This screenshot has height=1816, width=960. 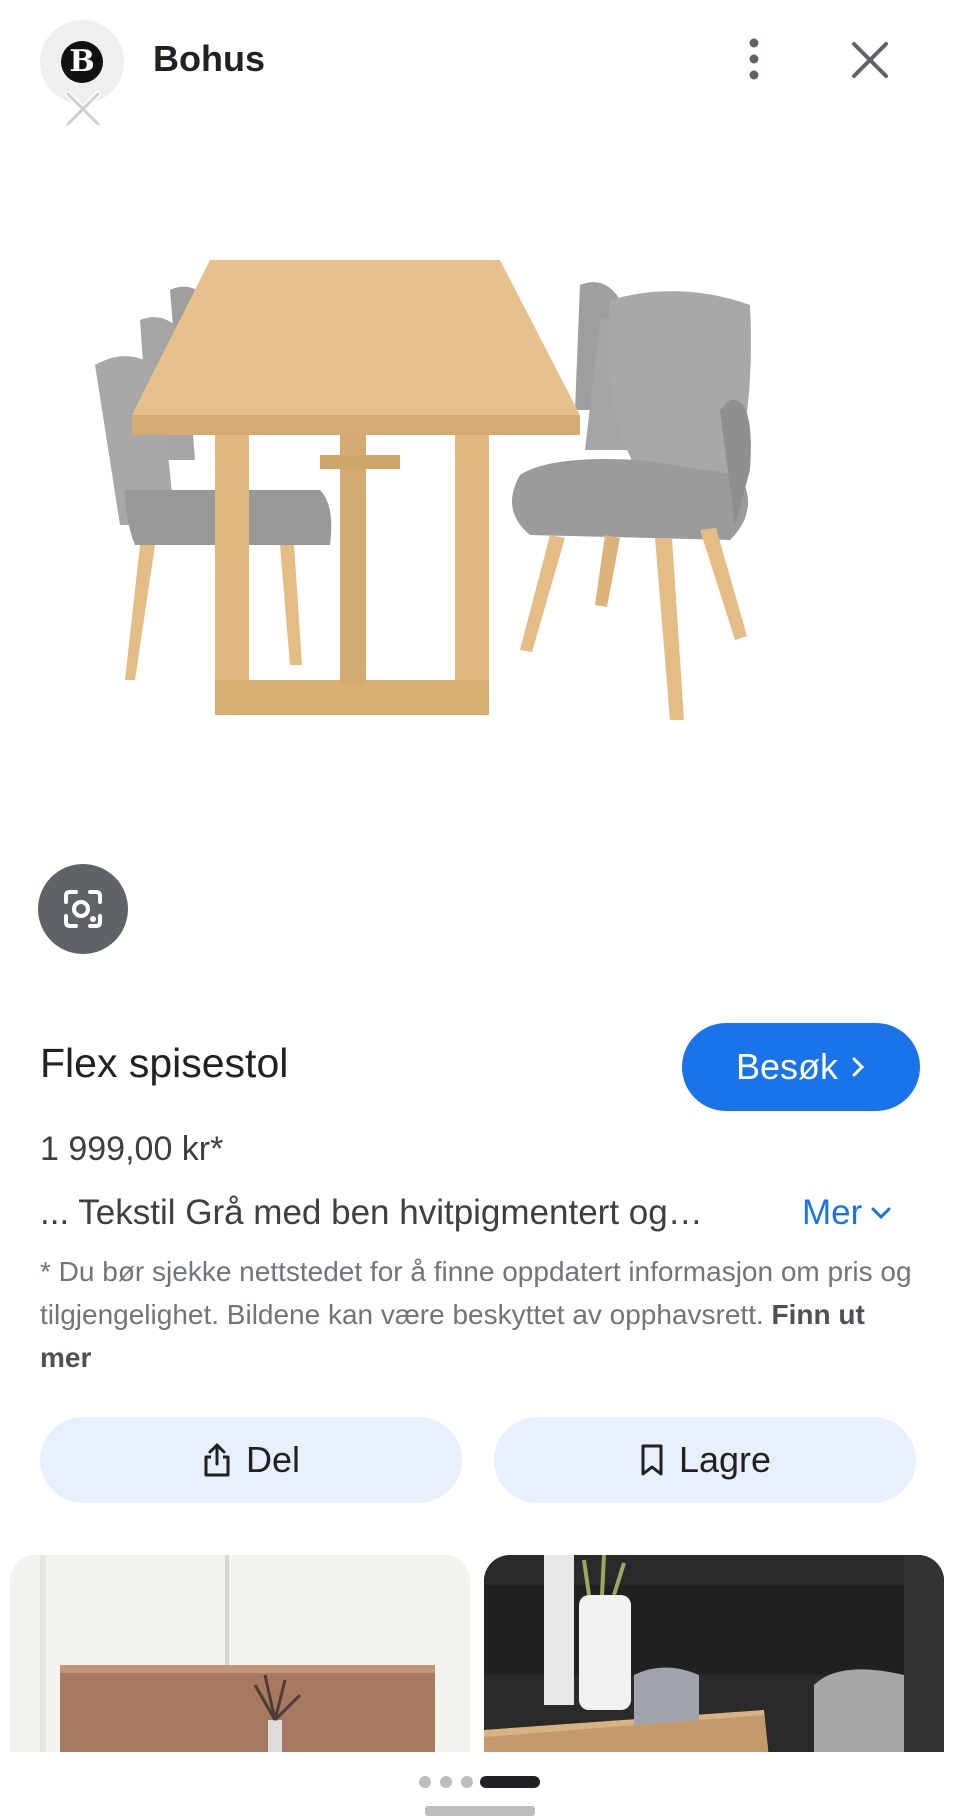 I want to click on site-name: Bohus, so click(x=209, y=59).